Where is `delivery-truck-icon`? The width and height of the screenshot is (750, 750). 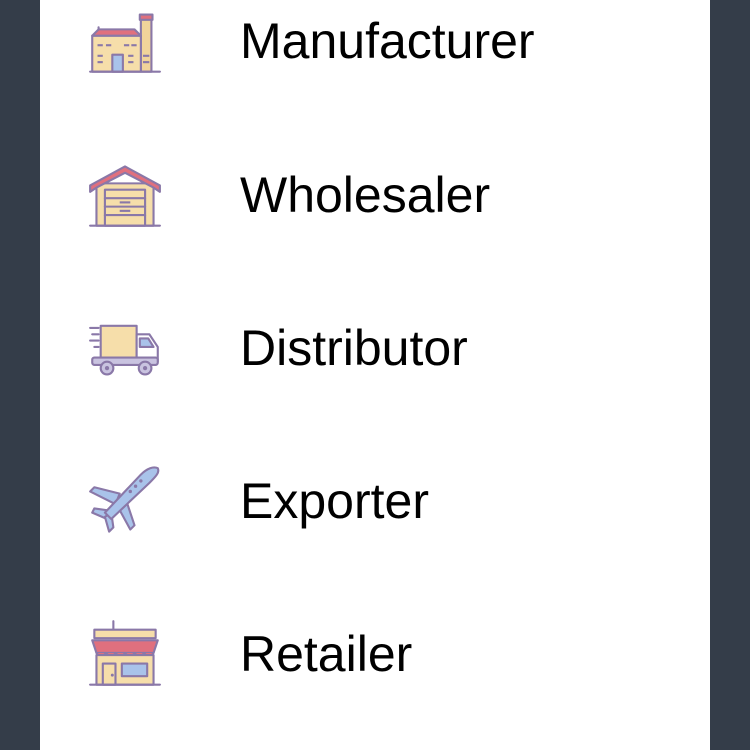
delivery-truck-icon is located at coordinates (125, 348).